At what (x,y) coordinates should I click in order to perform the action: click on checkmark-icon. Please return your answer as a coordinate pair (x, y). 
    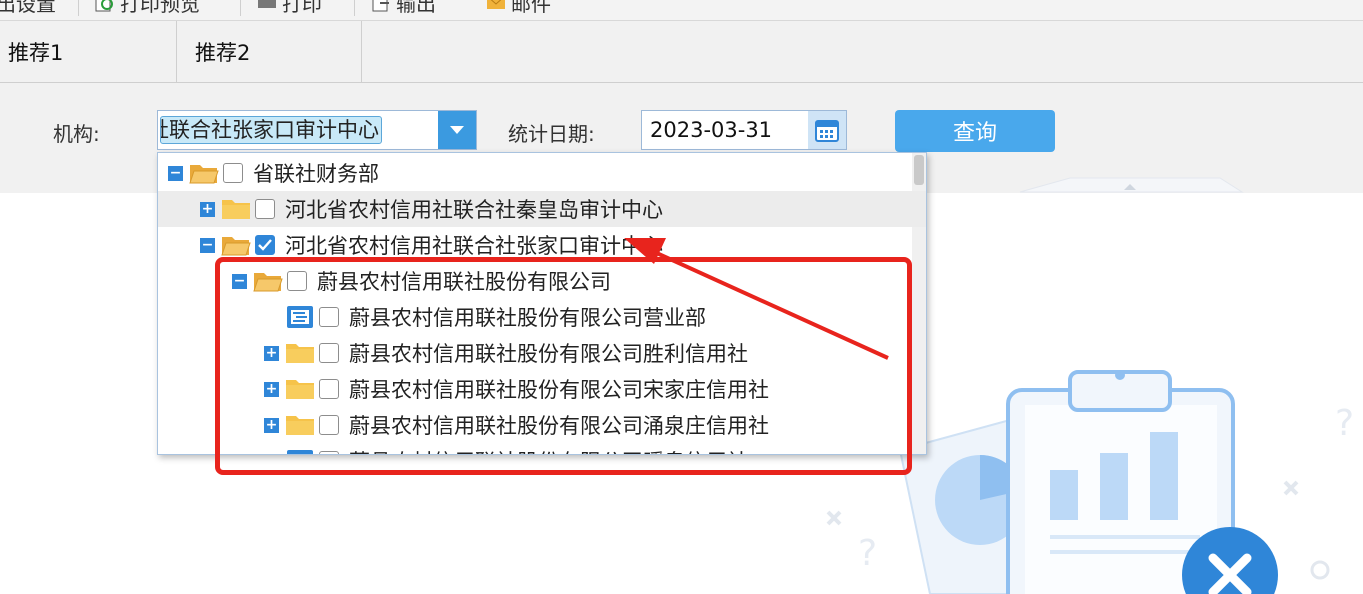
    Looking at the image, I should click on (265, 245).